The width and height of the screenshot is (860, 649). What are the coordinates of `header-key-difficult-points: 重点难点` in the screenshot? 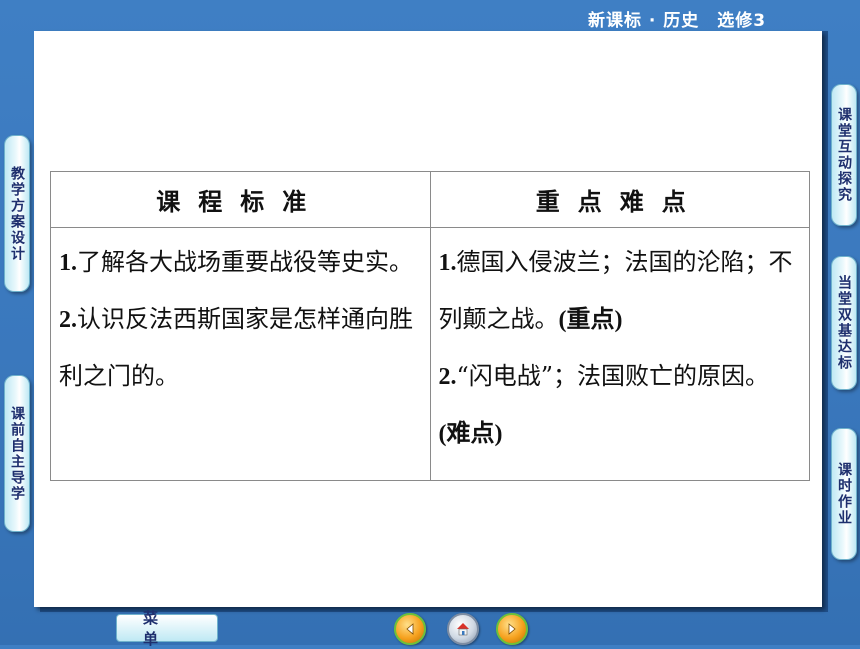 It's located at (619, 199).